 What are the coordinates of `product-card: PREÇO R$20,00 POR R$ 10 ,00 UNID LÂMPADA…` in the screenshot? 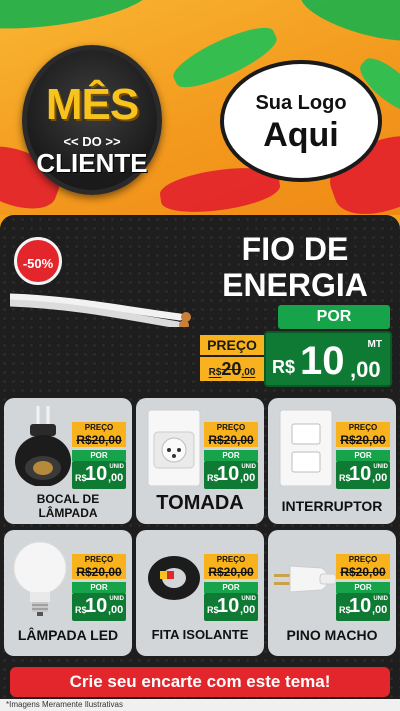 It's located at (68, 593).